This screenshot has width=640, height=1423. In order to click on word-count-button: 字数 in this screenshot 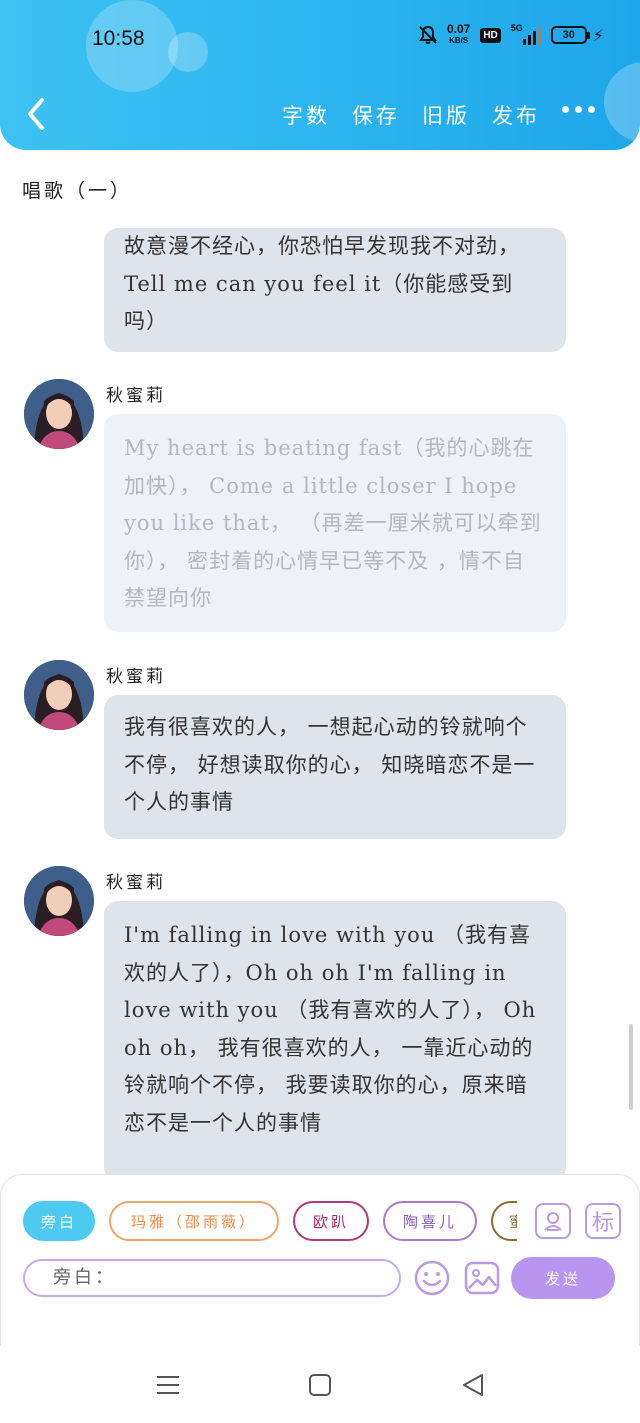, I will do `click(306, 115)`.